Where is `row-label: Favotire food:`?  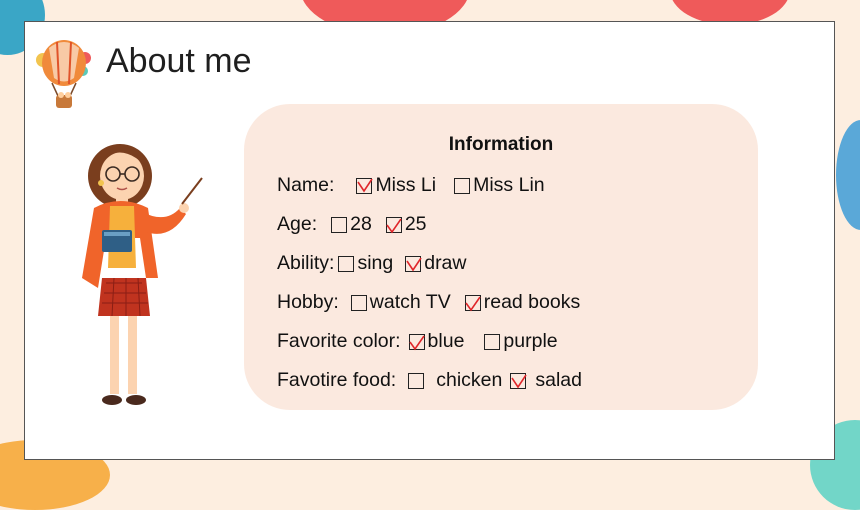 row-label: Favotire food: is located at coordinates (337, 380).